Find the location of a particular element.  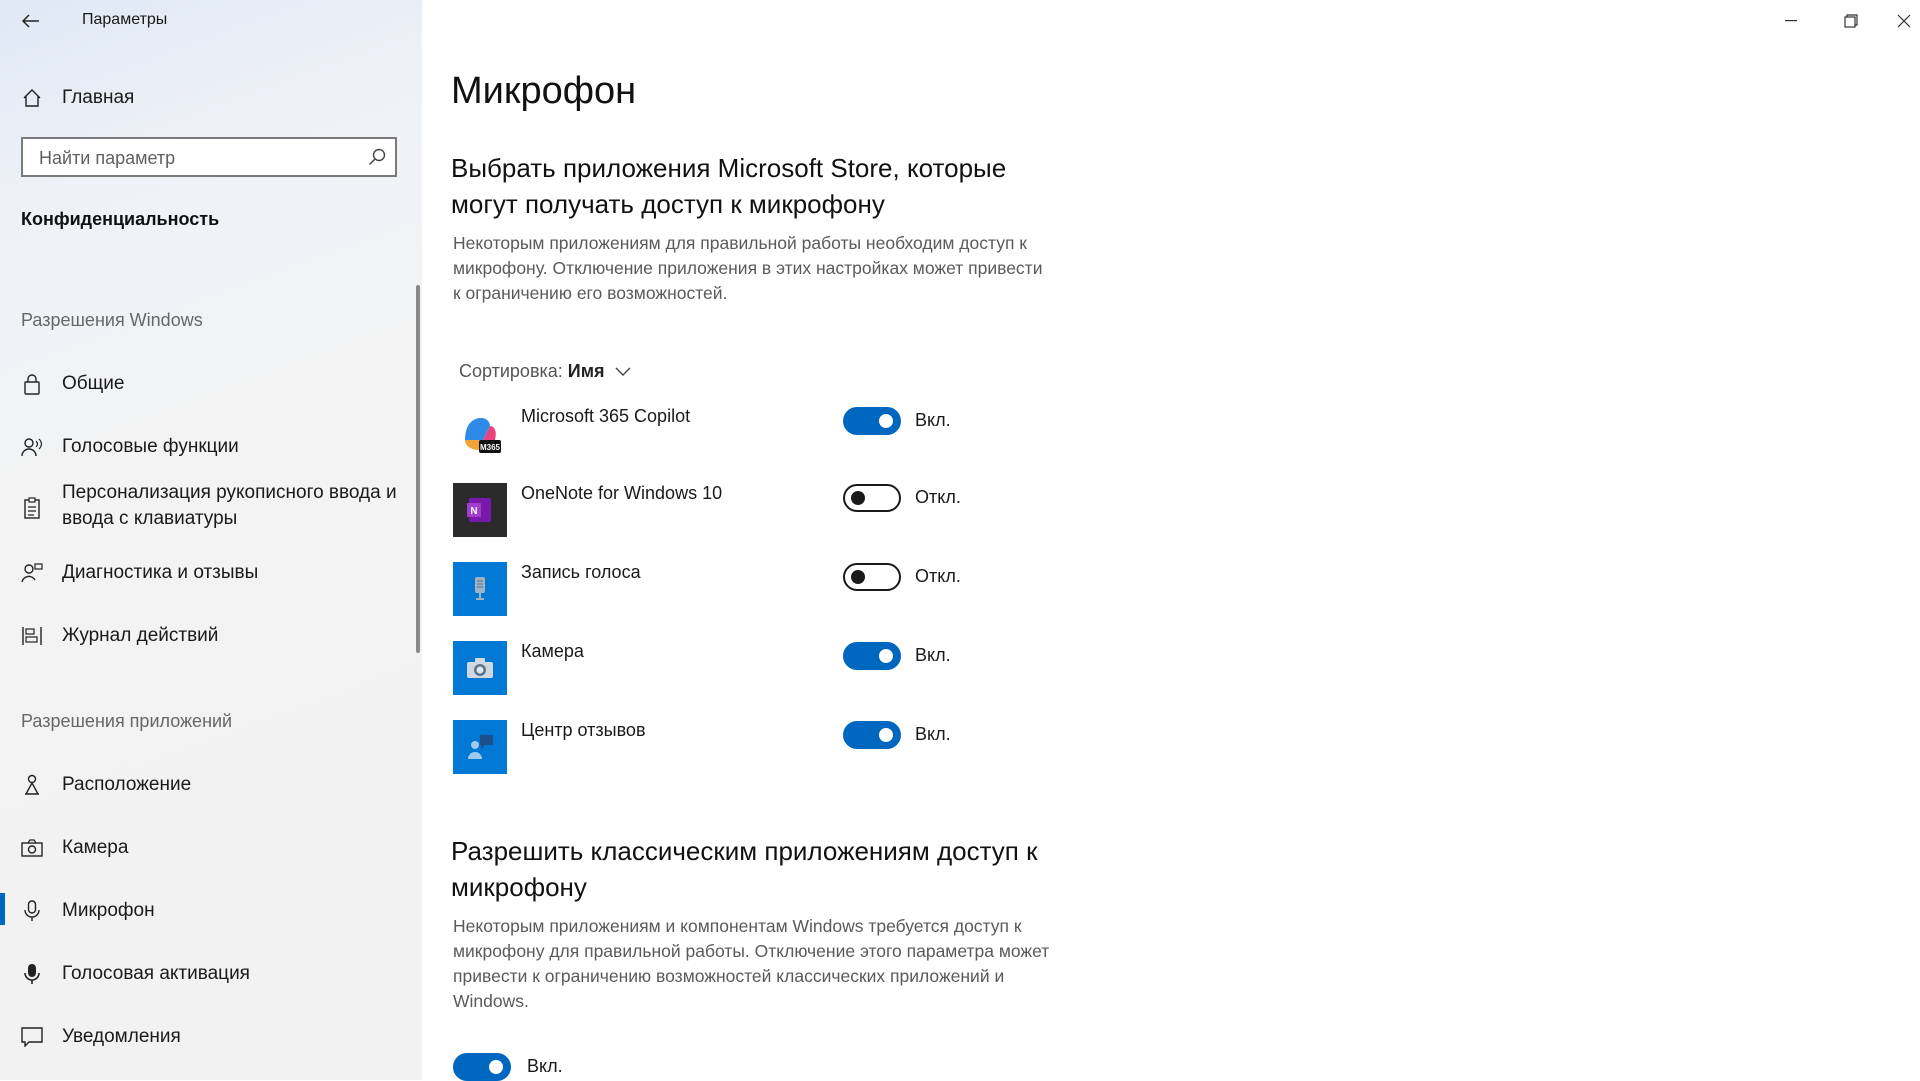

sidebar-item-diagnostics: Диагностика и отзывы is located at coordinates (210, 573).